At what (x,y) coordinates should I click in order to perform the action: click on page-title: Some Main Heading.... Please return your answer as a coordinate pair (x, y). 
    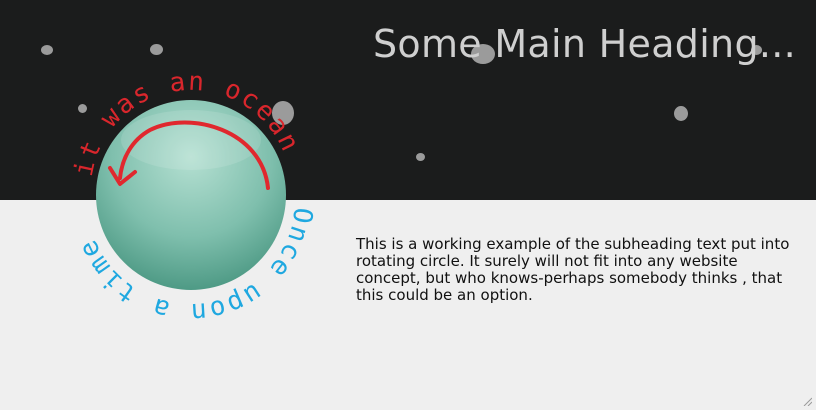
    Looking at the image, I should click on (584, 44).